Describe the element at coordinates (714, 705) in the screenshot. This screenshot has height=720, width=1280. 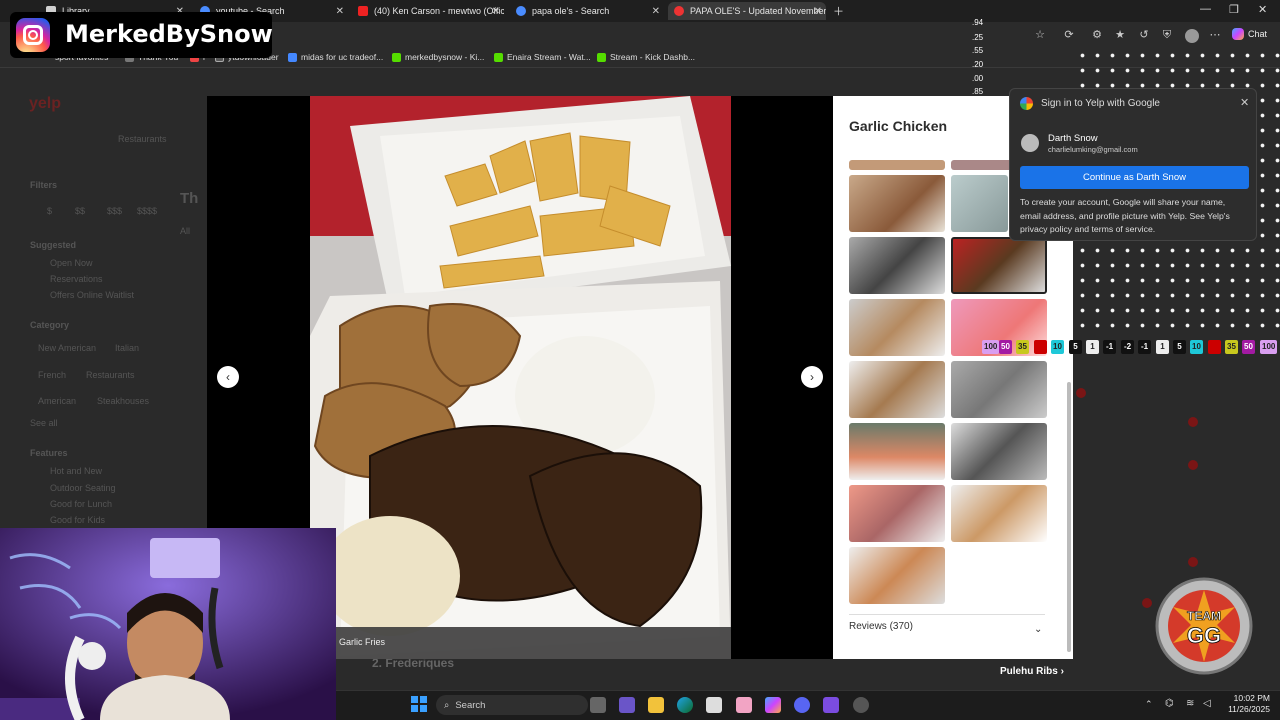
I see `store-icon` at that location.